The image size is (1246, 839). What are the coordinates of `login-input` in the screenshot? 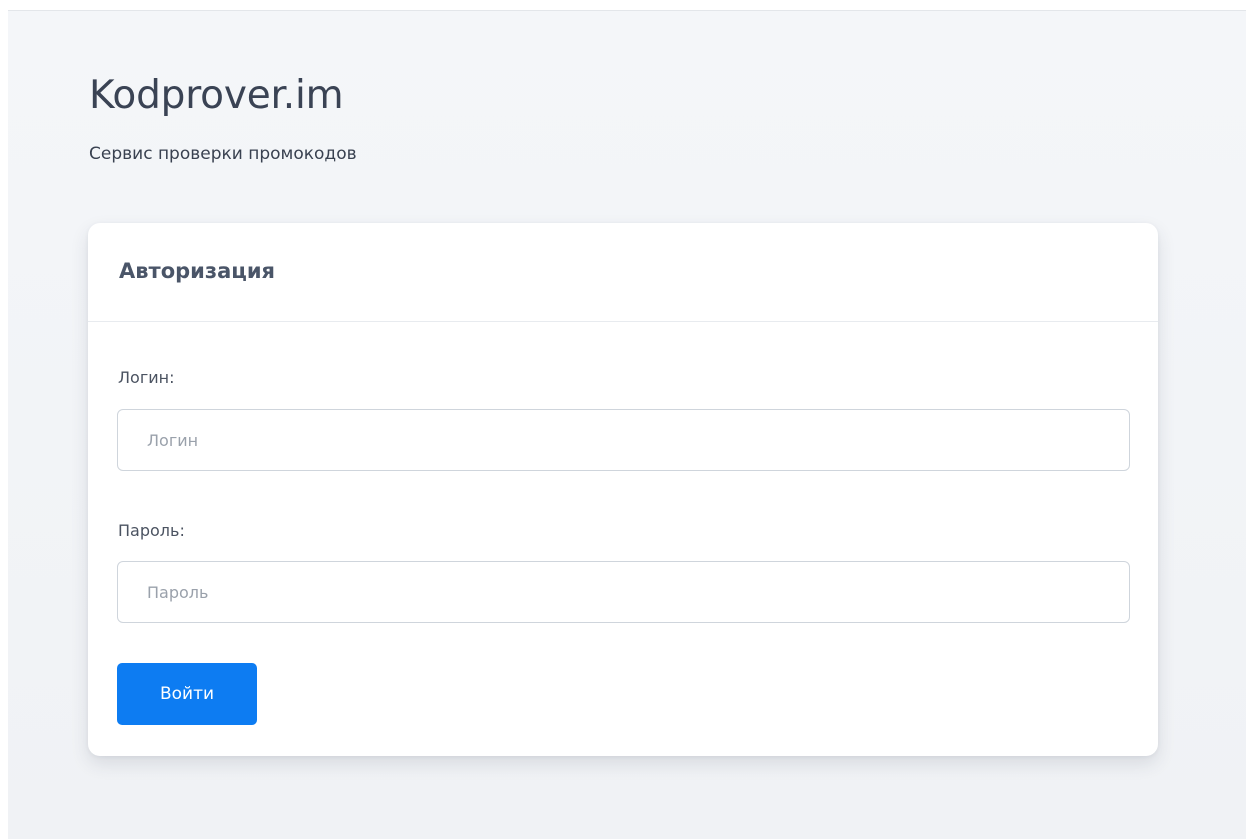 It's located at (623, 440).